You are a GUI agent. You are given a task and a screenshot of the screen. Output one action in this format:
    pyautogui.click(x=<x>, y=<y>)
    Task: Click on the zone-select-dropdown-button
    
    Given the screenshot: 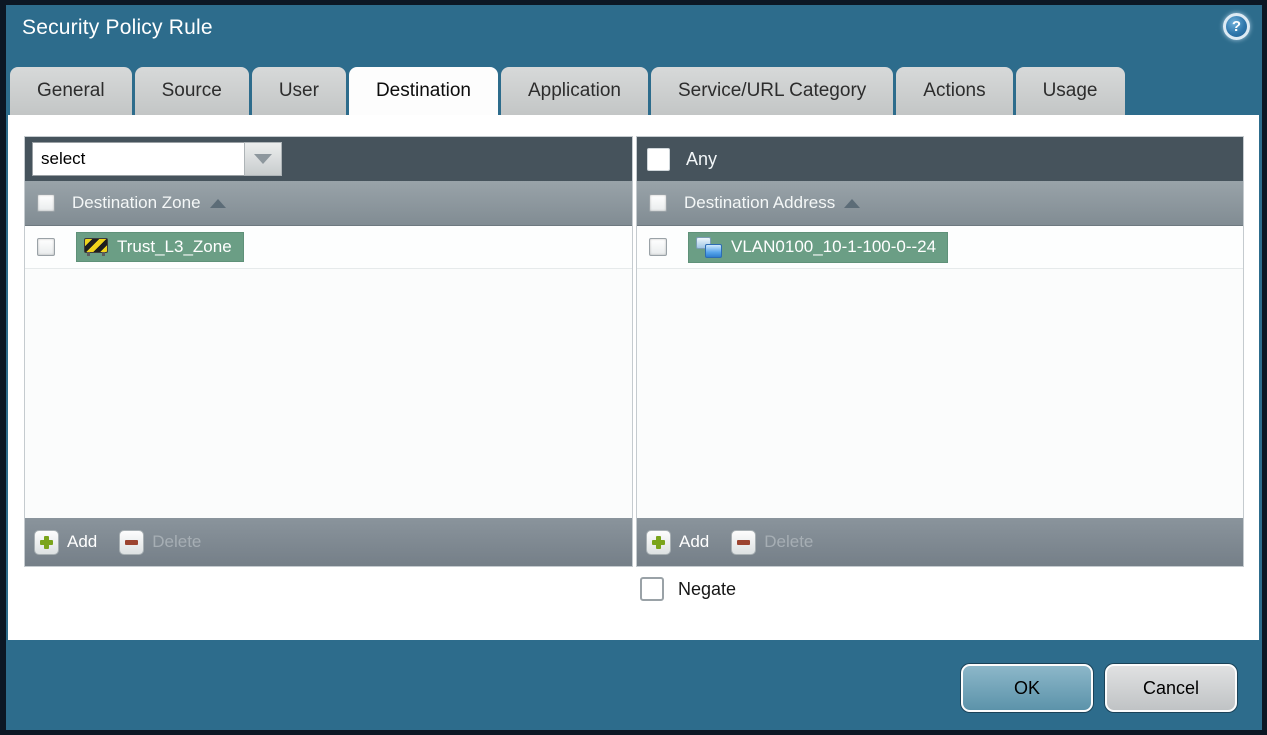 What is the action you would take?
    pyautogui.click(x=263, y=159)
    